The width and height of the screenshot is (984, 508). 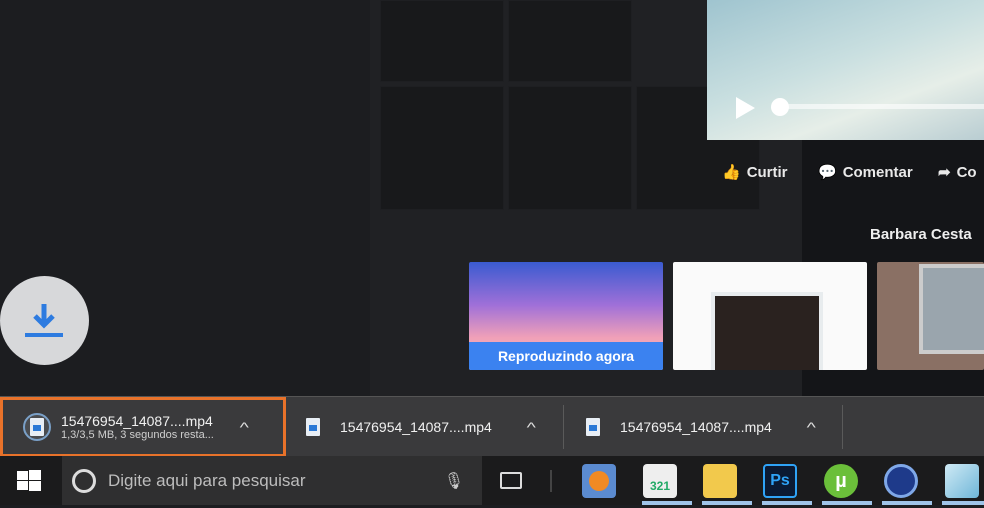 What do you see at coordinates (720, 481) in the screenshot?
I see `file-explorer-icon` at bounding box center [720, 481].